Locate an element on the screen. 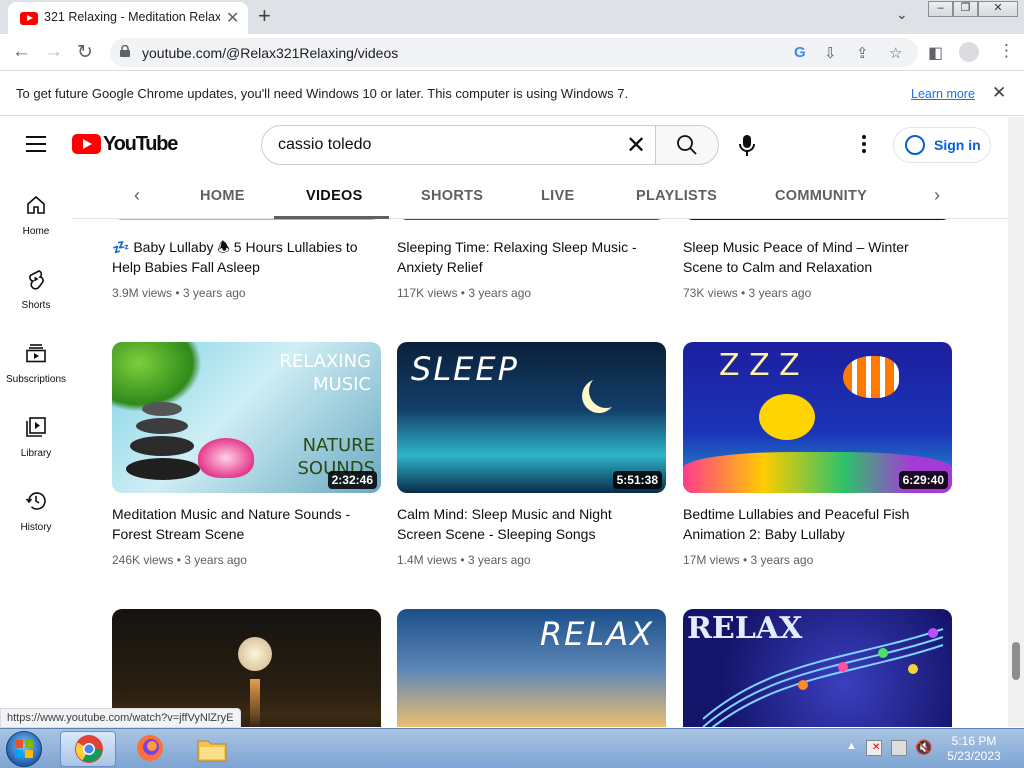 The height and width of the screenshot is (768, 1024). search-input: cassio toledo ✕ is located at coordinates (458, 145).